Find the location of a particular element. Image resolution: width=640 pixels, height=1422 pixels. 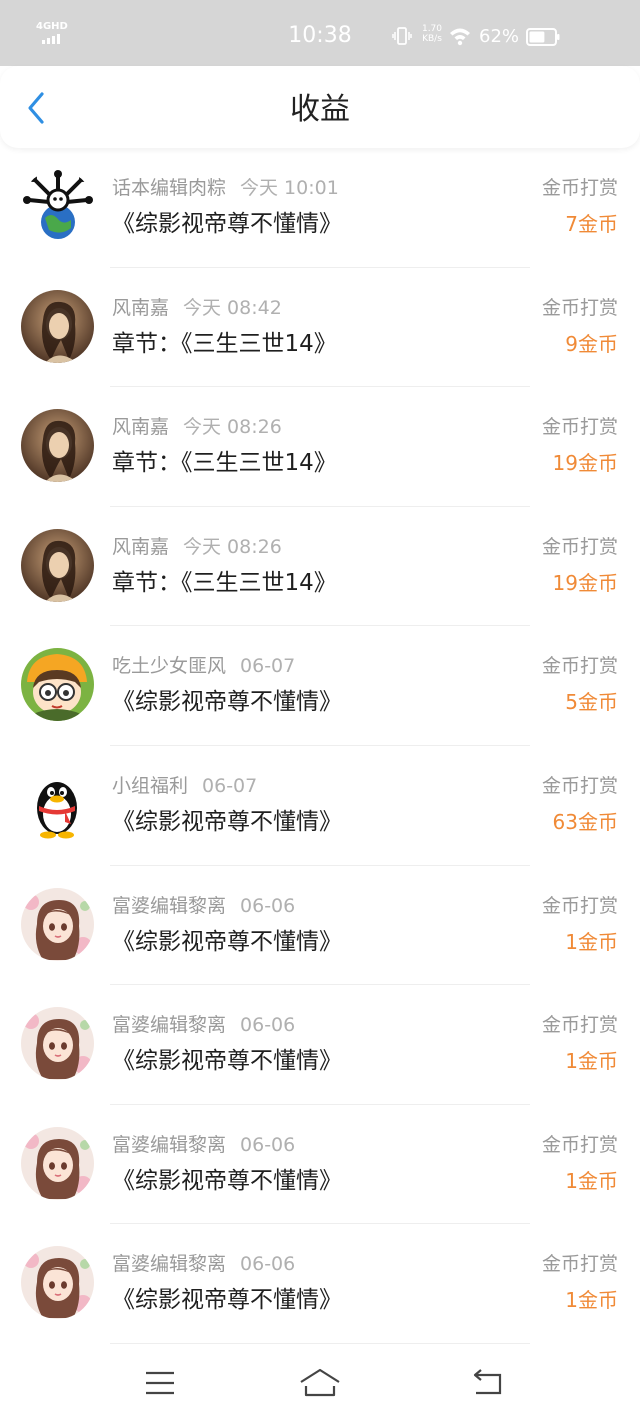

home-button is located at coordinates (320, 1383).